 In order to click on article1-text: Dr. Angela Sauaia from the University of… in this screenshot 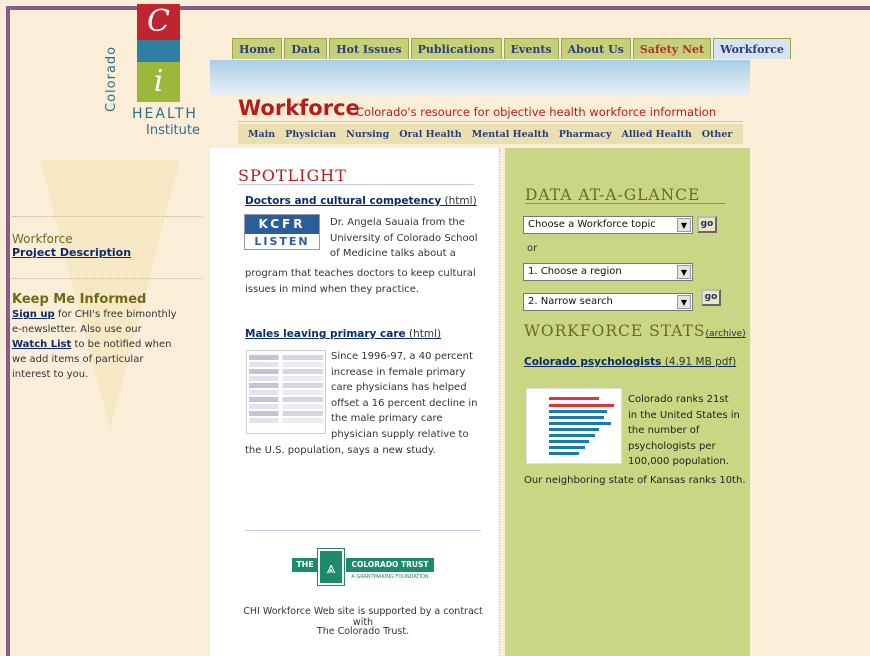, I will do `click(404, 238)`.